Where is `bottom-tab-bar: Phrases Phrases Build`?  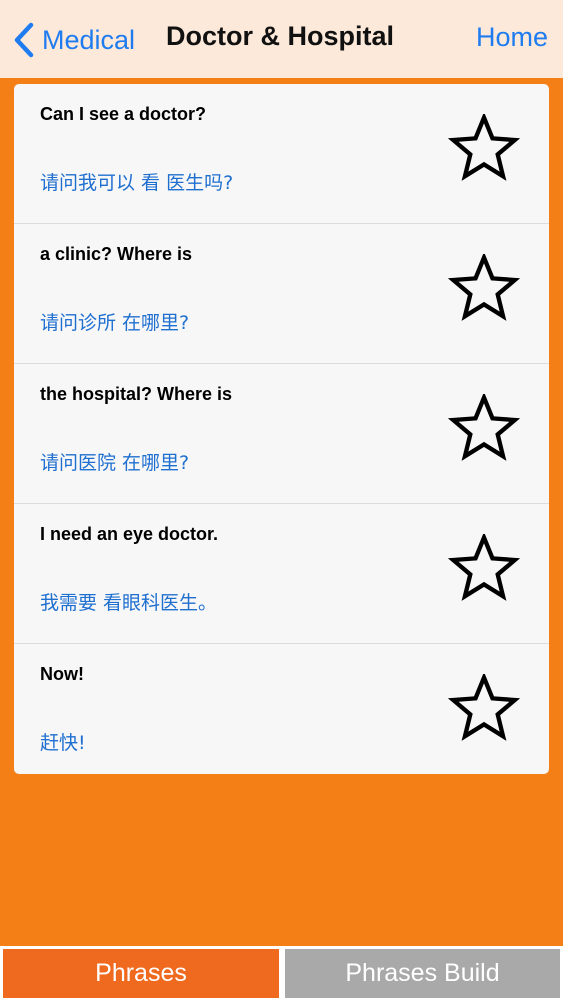
bottom-tab-bar: Phrases Phrases Build is located at coordinates (281, 973).